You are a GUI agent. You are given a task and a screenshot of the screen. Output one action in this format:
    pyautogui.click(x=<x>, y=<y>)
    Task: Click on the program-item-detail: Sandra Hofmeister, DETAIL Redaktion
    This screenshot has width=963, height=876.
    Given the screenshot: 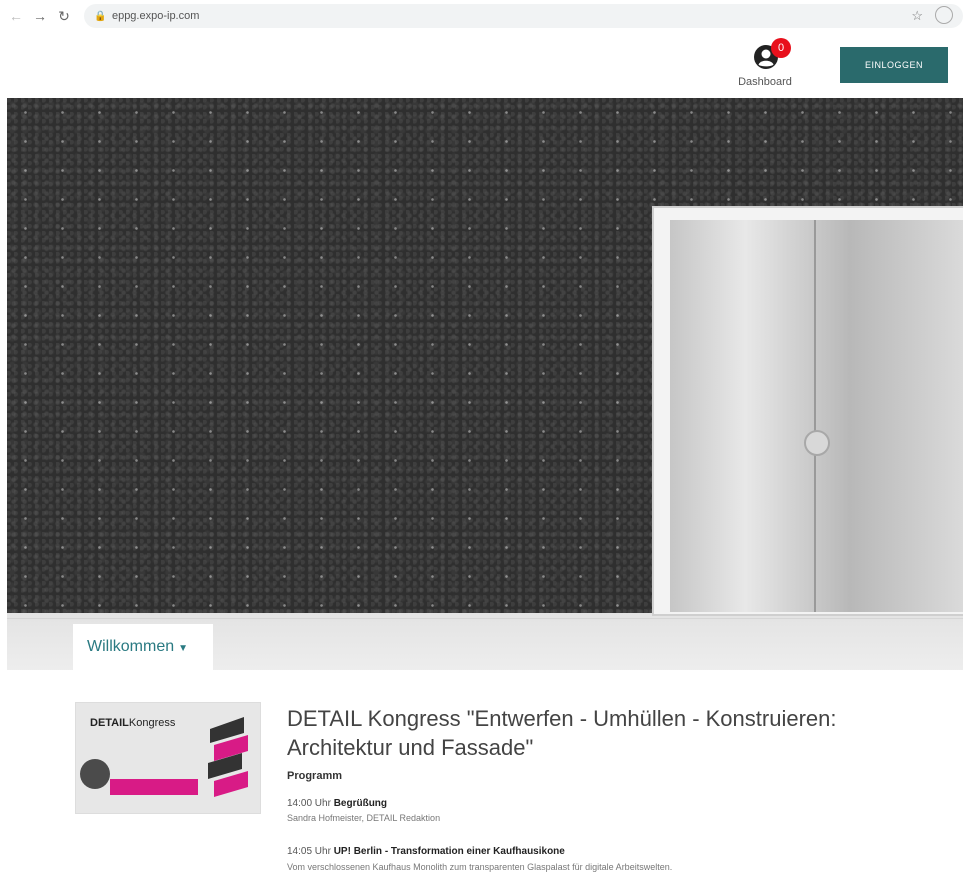 What is the action you would take?
    pyautogui.click(x=364, y=818)
    